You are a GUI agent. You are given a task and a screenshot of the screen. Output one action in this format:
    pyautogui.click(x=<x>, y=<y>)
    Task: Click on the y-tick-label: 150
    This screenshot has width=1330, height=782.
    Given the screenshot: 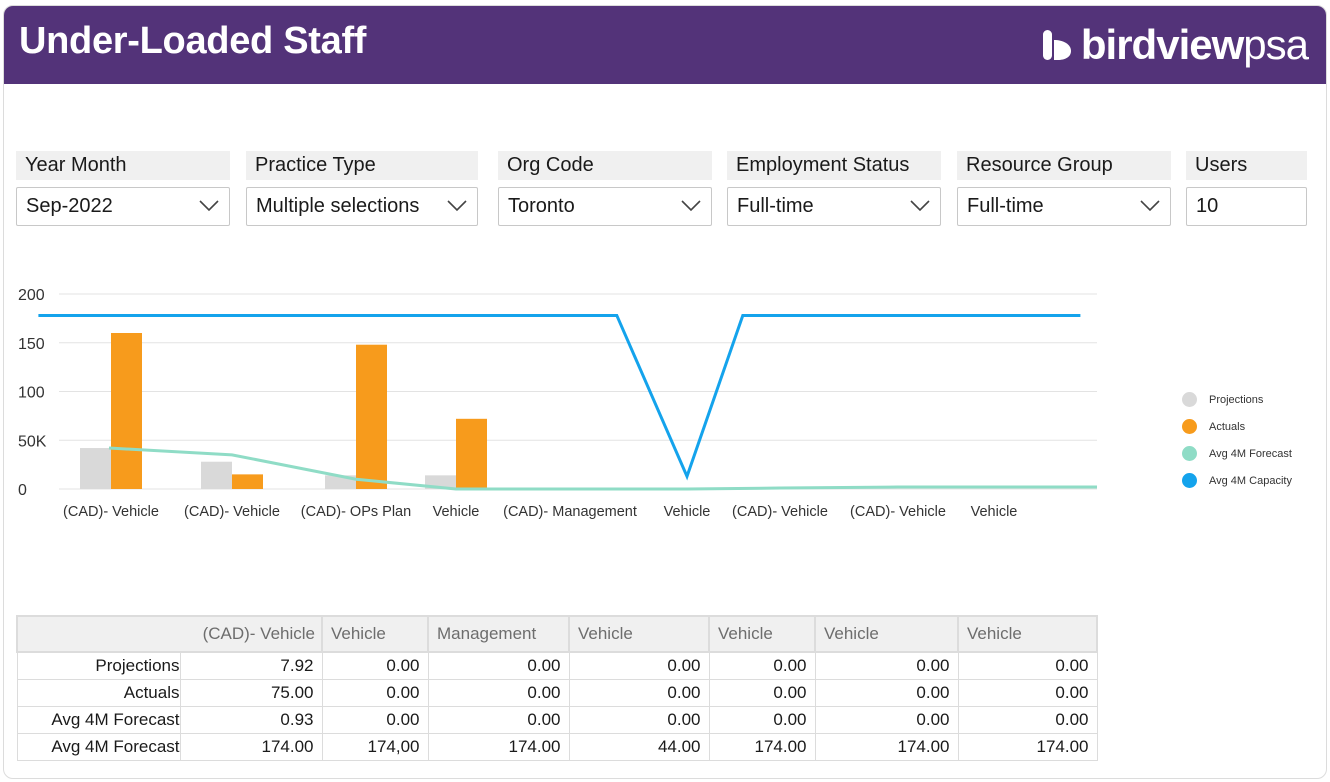 What is the action you would take?
    pyautogui.click(x=31, y=344)
    